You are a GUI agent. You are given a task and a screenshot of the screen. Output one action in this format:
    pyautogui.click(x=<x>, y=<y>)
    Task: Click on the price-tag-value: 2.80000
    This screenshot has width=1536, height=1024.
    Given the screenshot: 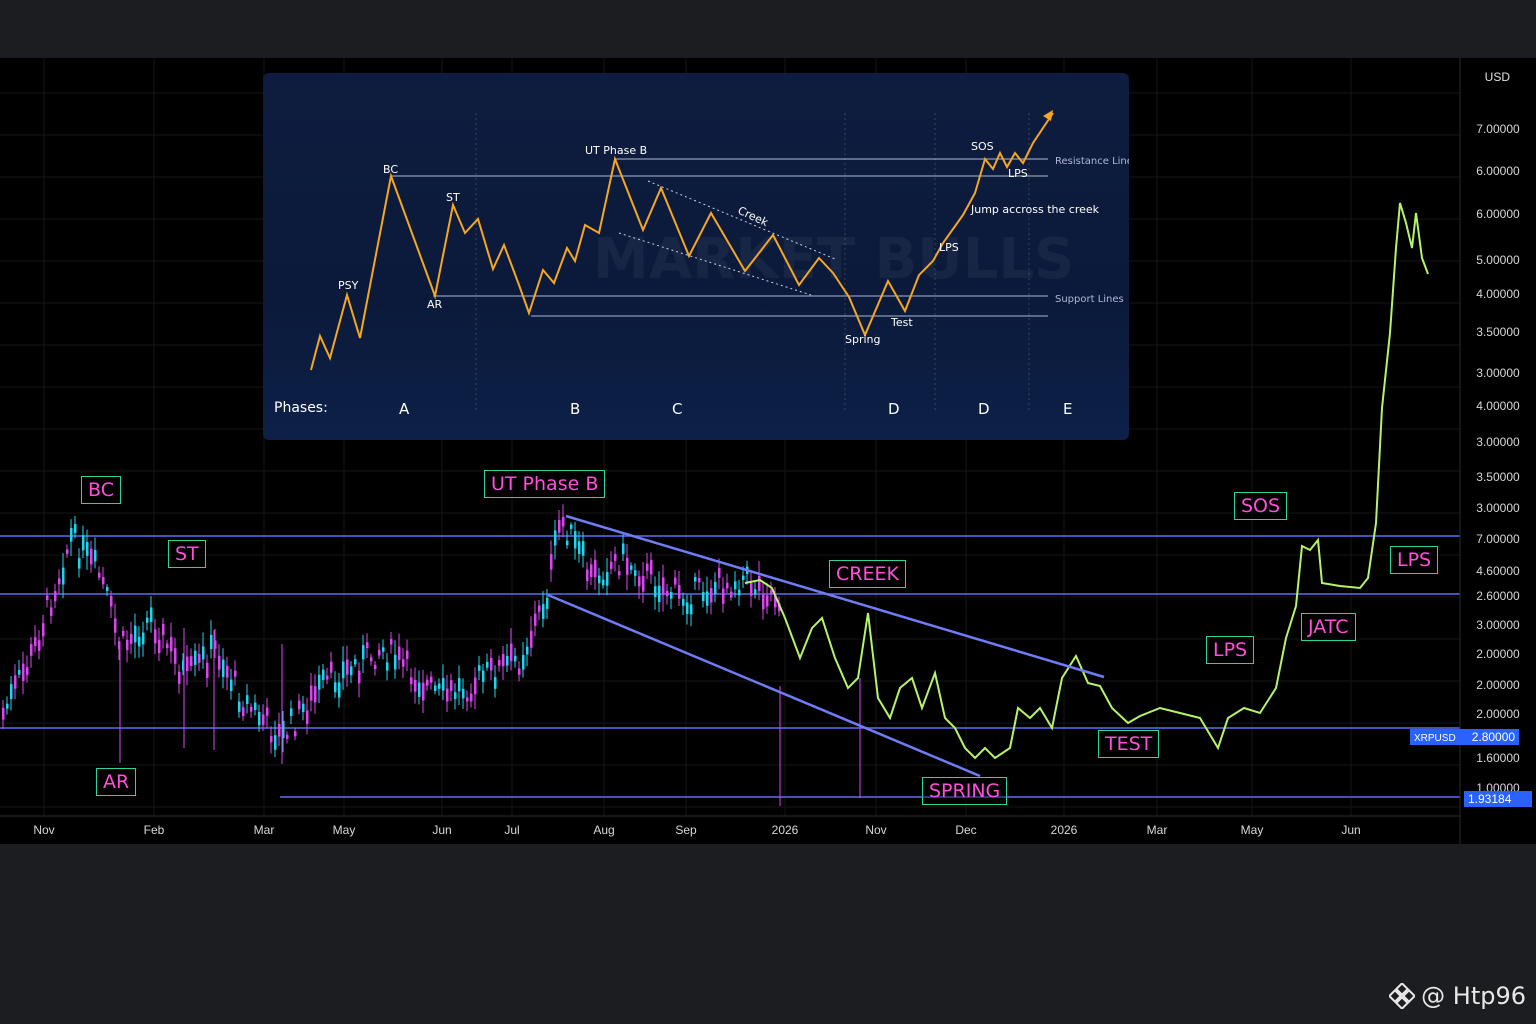 What is the action you would take?
    pyautogui.click(x=1493, y=737)
    